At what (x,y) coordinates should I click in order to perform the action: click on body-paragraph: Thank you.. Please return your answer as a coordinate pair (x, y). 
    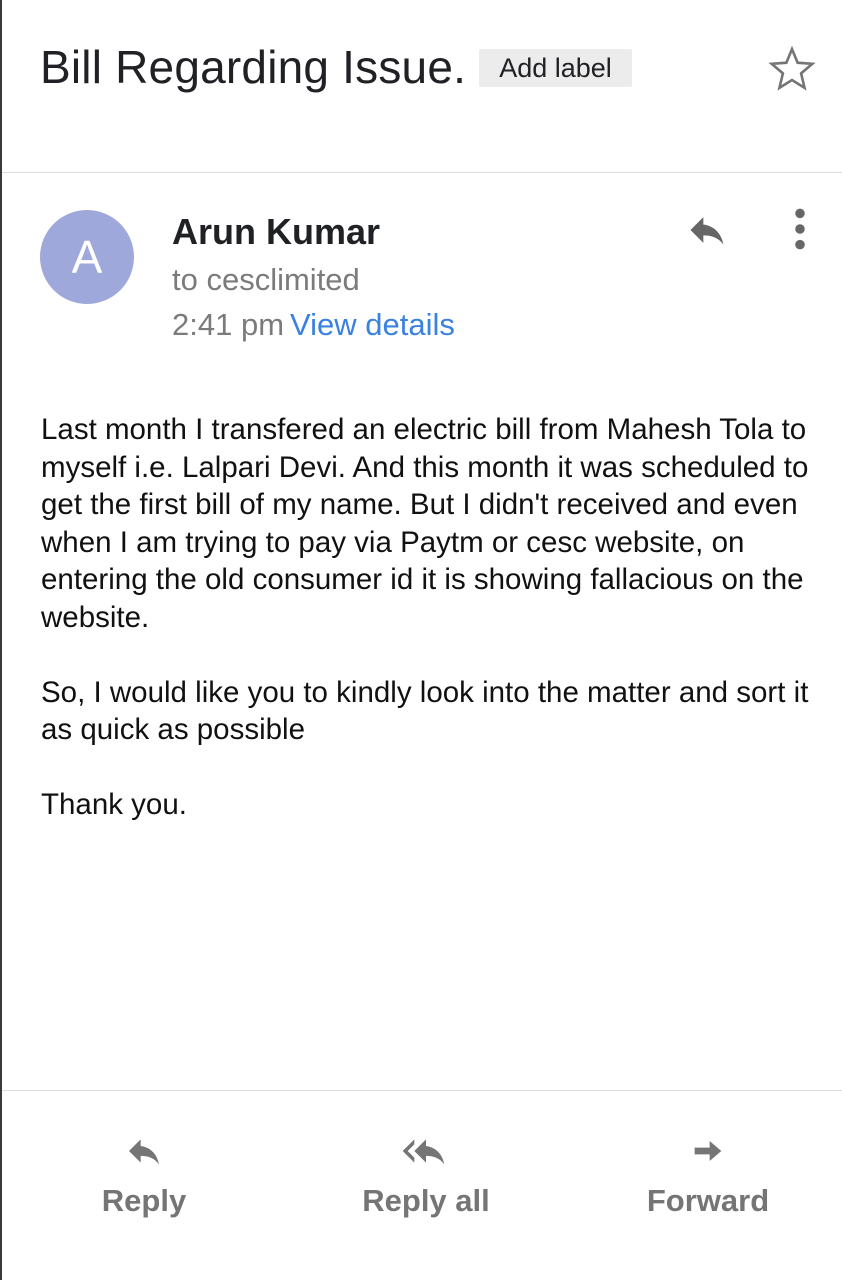
    Looking at the image, I should click on (114, 804).